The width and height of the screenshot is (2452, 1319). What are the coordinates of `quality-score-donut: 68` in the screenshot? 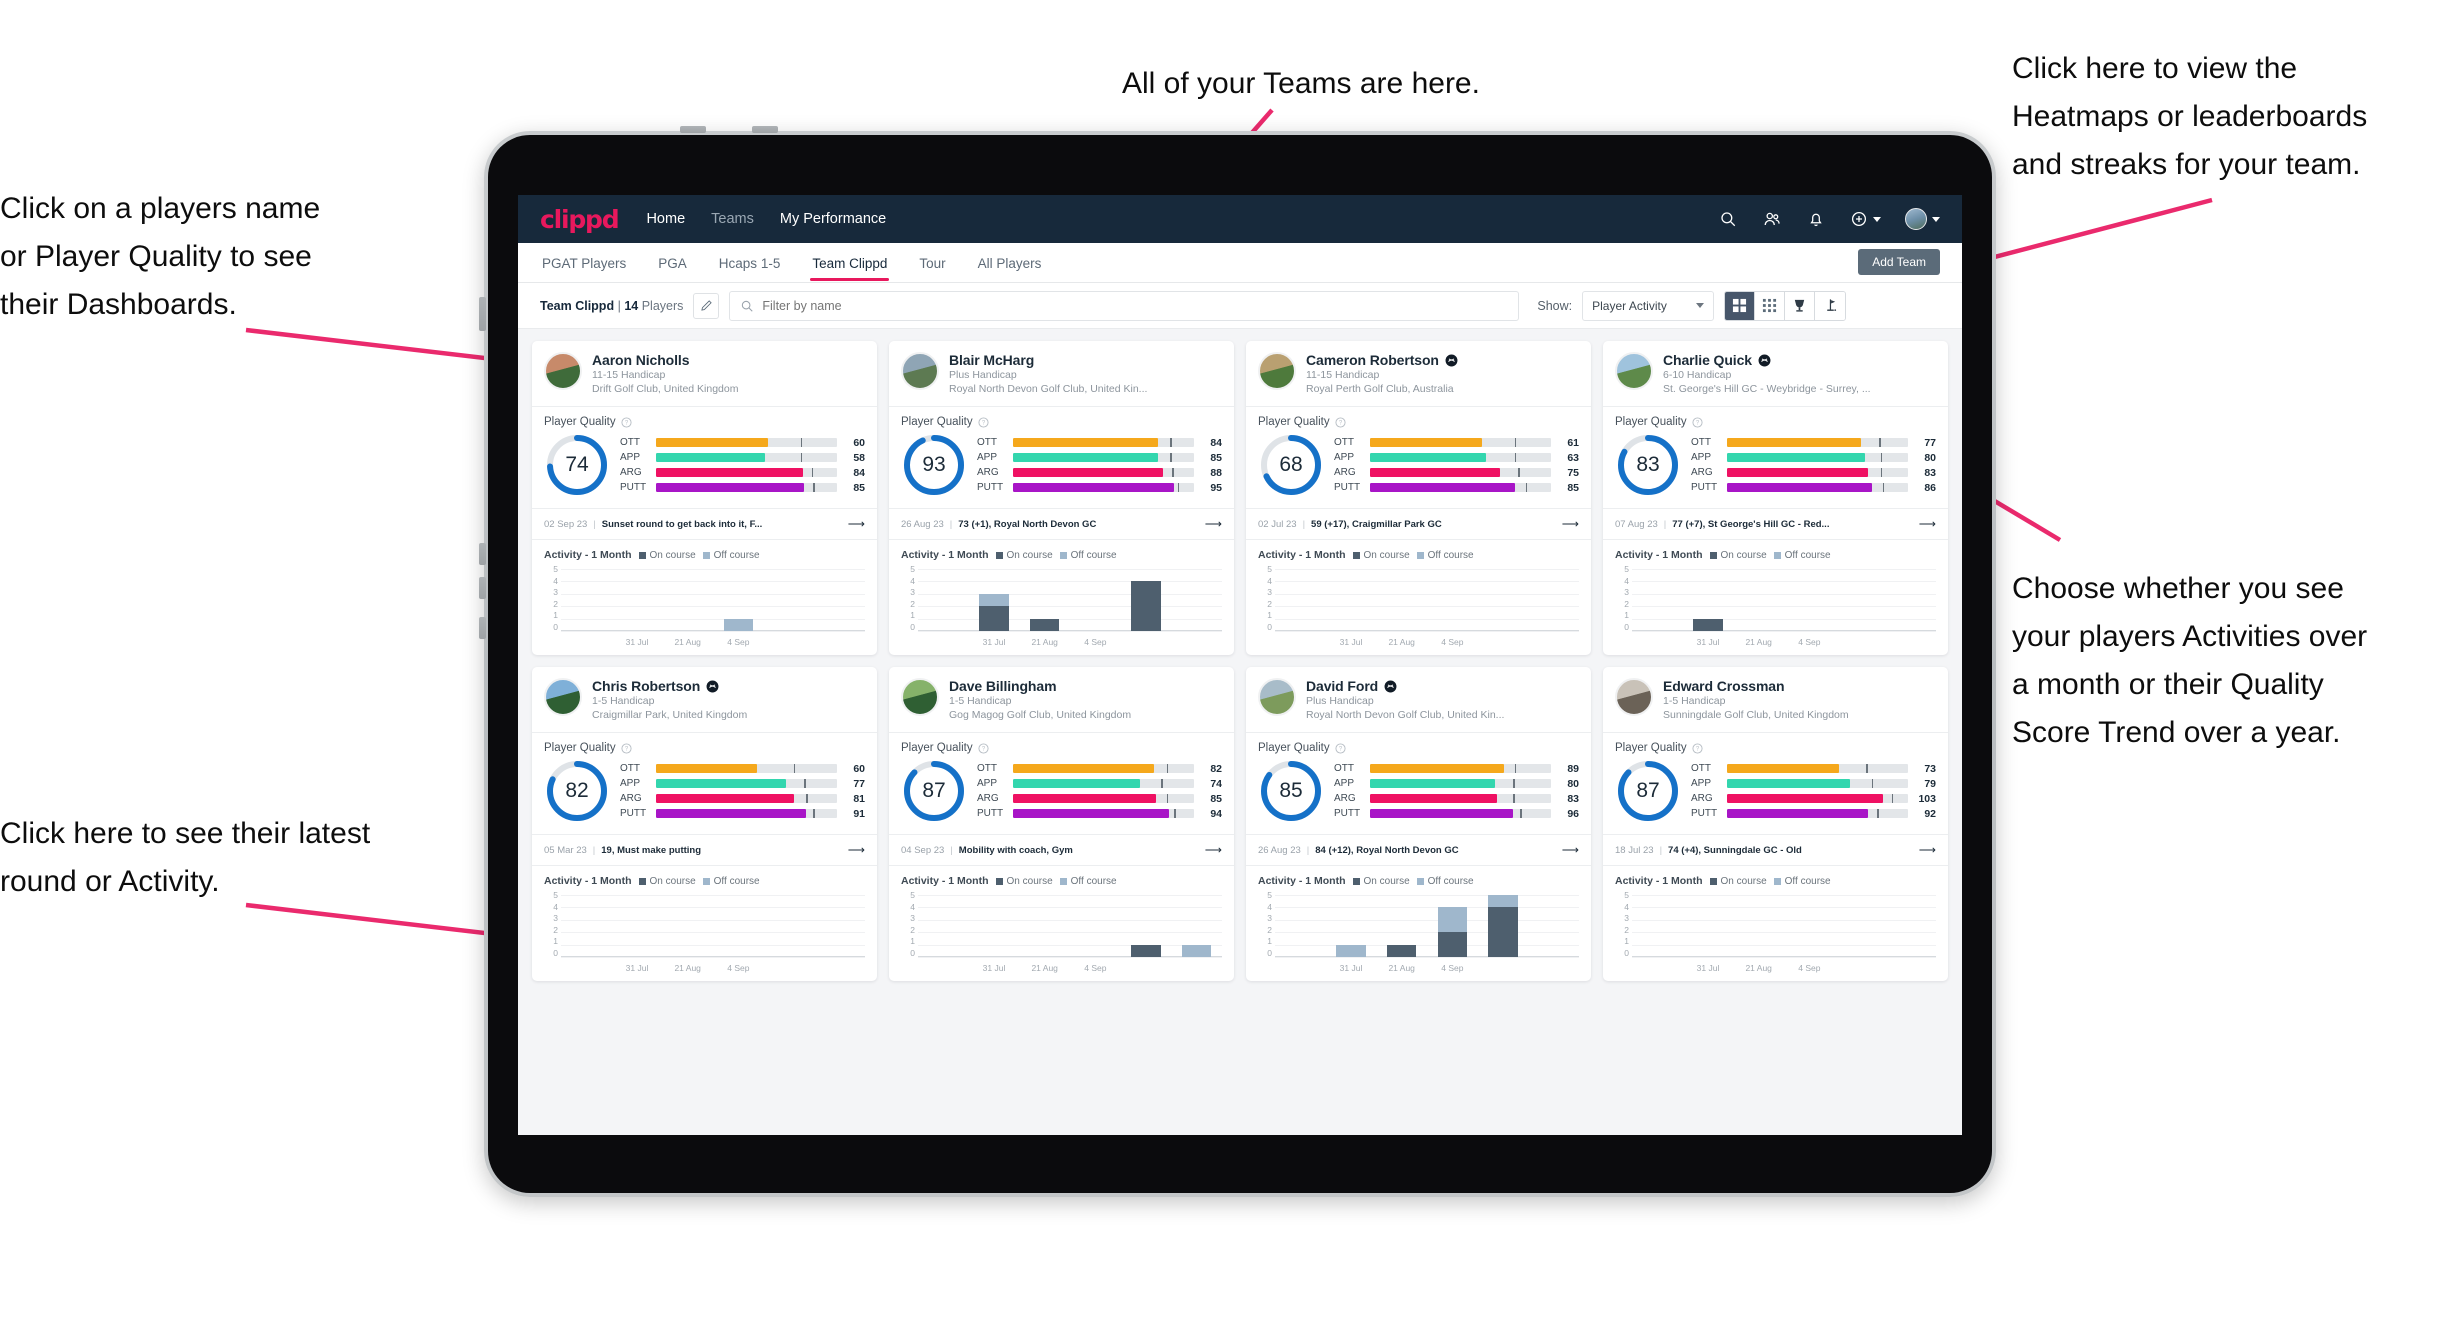 It's located at (1291, 465).